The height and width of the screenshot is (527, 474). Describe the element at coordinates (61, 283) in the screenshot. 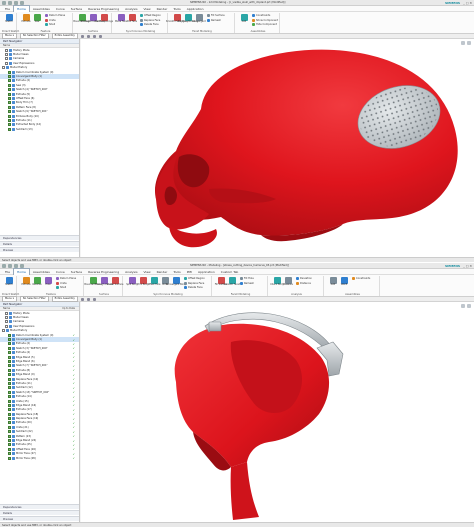

I see `unite-button: Unite` at that location.